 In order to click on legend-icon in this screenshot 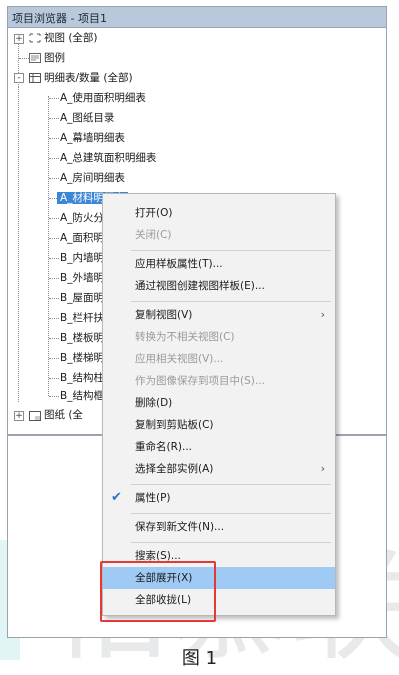, I will do `click(35, 58)`.